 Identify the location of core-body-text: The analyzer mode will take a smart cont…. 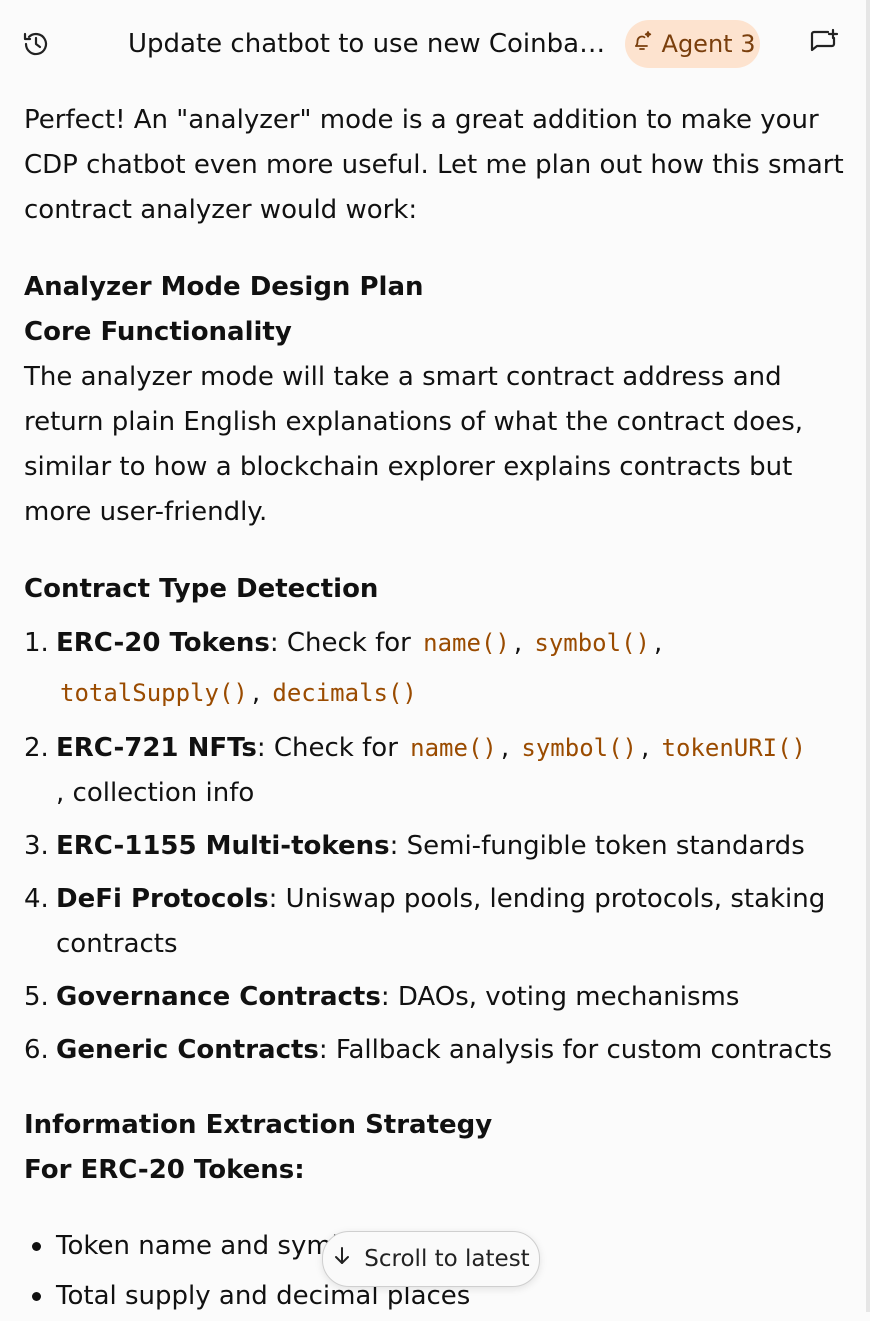
(414, 444).